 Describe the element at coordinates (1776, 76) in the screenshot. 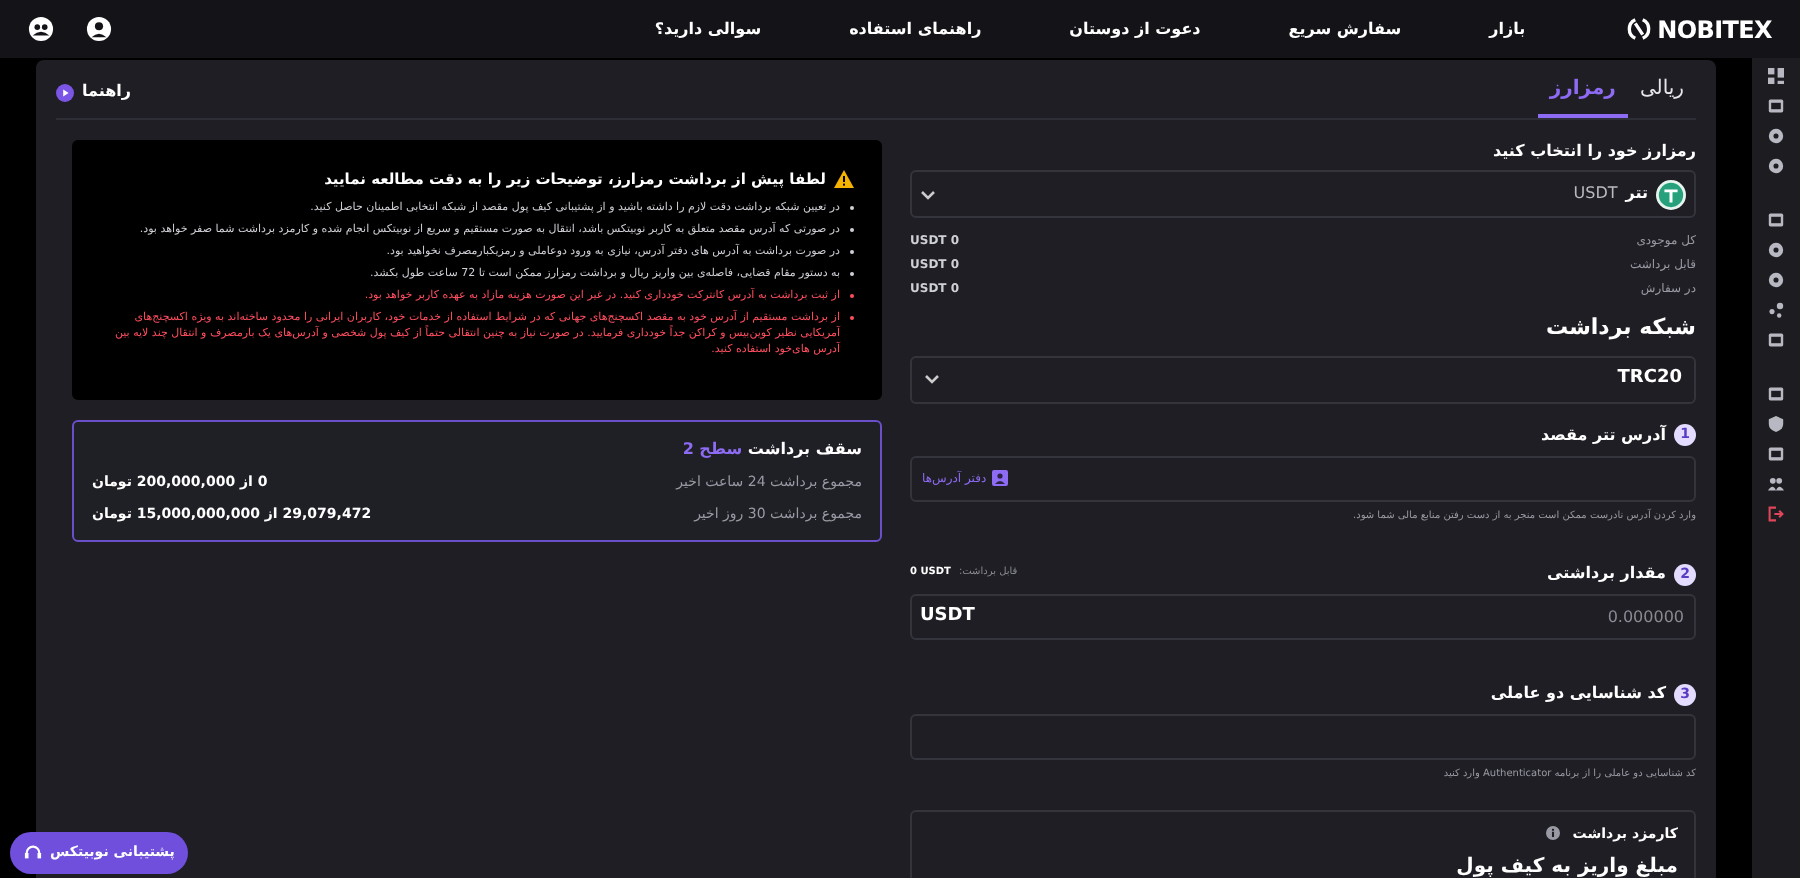

I see `grid-icon` at that location.